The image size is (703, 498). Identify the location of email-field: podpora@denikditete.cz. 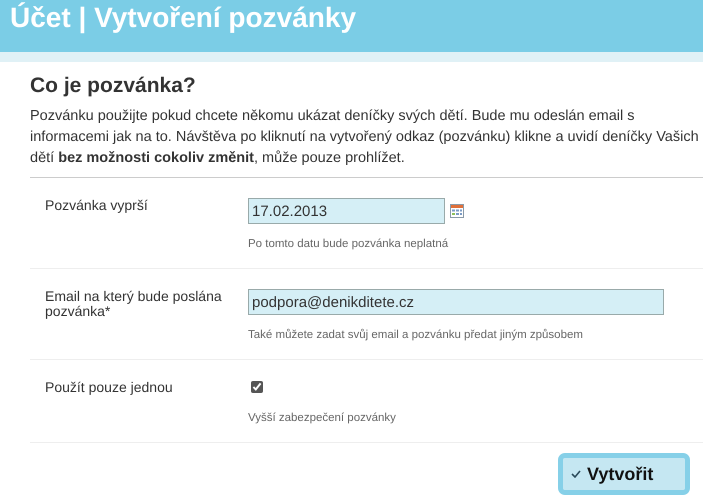
(456, 302).